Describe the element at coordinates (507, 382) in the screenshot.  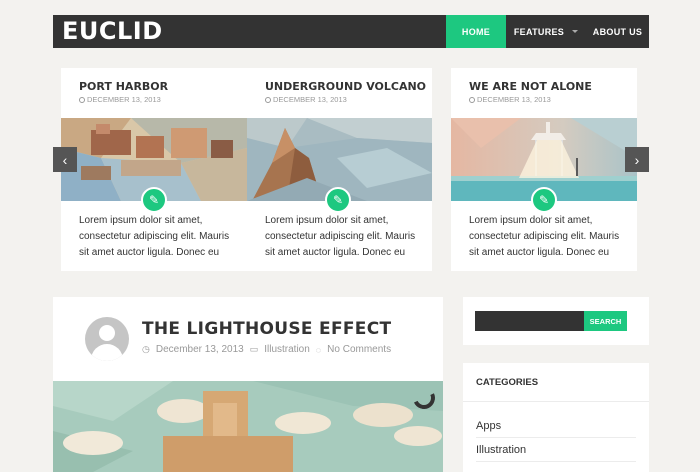
I see `widget-title: CATEGORIES` at that location.